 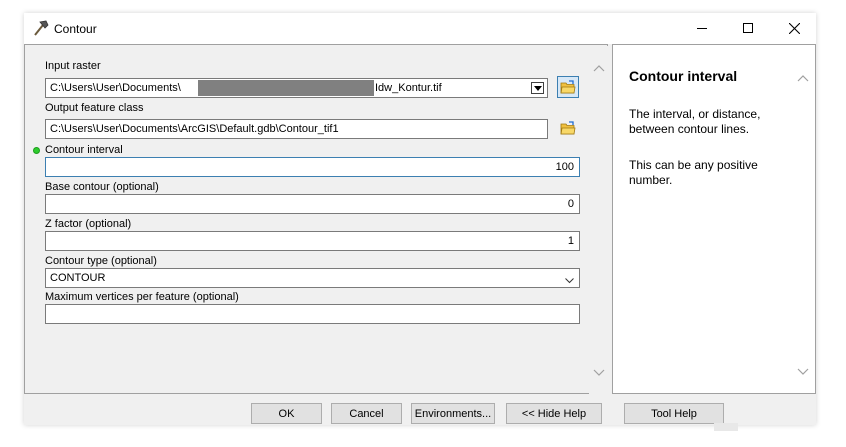 What do you see at coordinates (726, 427) in the screenshot?
I see `background-window-fragment` at bounding box center [726, 427].